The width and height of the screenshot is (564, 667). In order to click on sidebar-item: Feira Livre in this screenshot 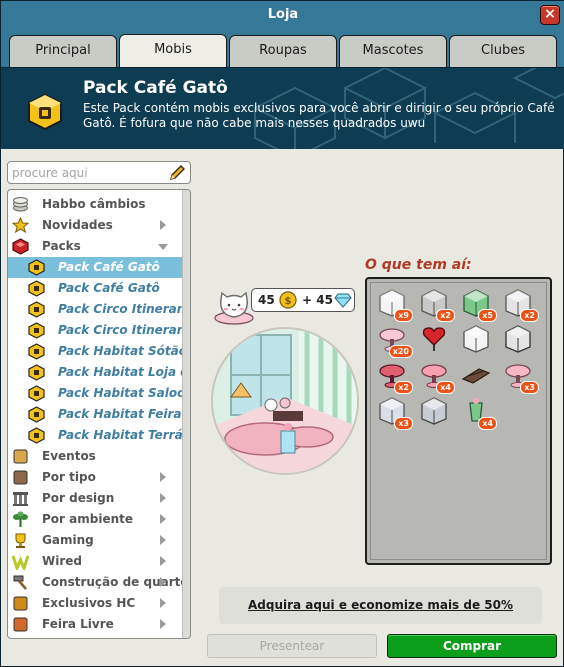, I will do `click(99, 624)`.